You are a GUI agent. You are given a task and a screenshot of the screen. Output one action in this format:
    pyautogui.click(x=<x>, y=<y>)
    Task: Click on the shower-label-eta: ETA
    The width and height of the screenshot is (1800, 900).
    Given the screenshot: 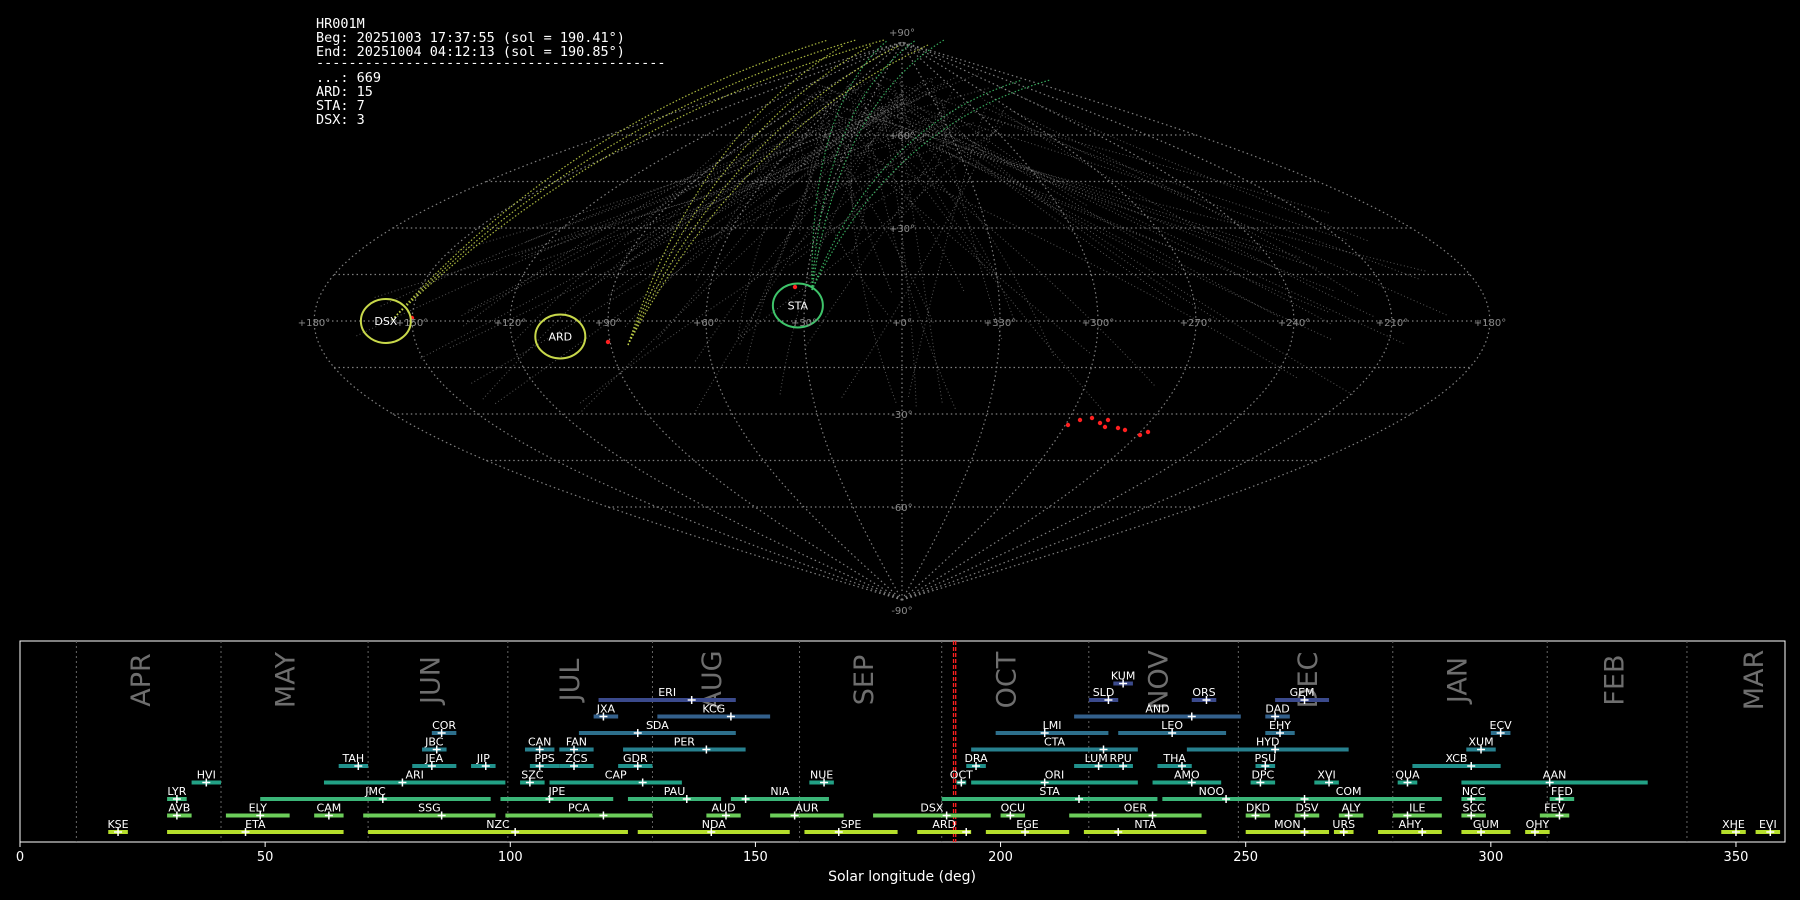 What is the action you would take?
    pyautogui.click(x=255, y=824)
    